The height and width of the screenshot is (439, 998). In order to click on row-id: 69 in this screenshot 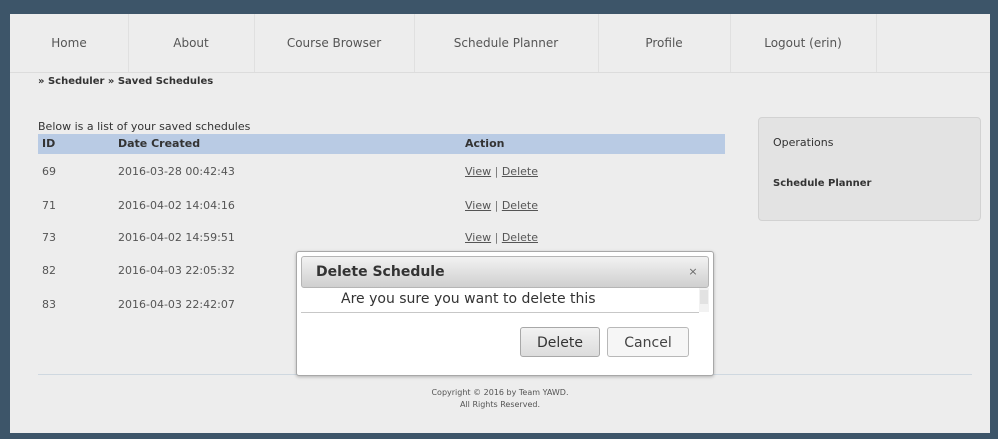, I will do `click(49, 171)`.